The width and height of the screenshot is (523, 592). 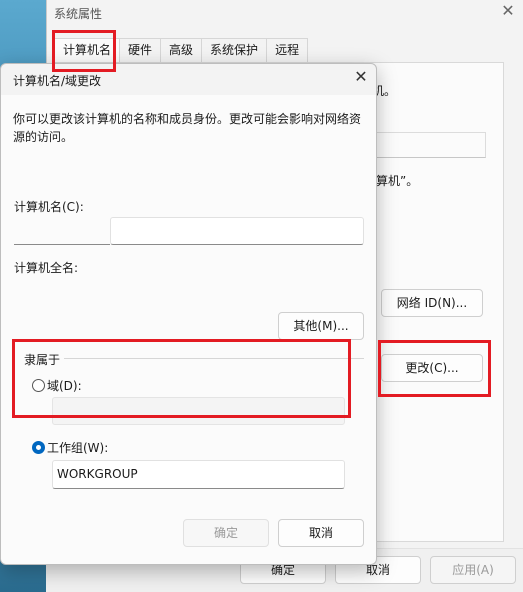 What do you see at coordinates (78, 14) in the screenshot?
I see `system-properties-title: 系统属性` at bounding box center [78, 14].